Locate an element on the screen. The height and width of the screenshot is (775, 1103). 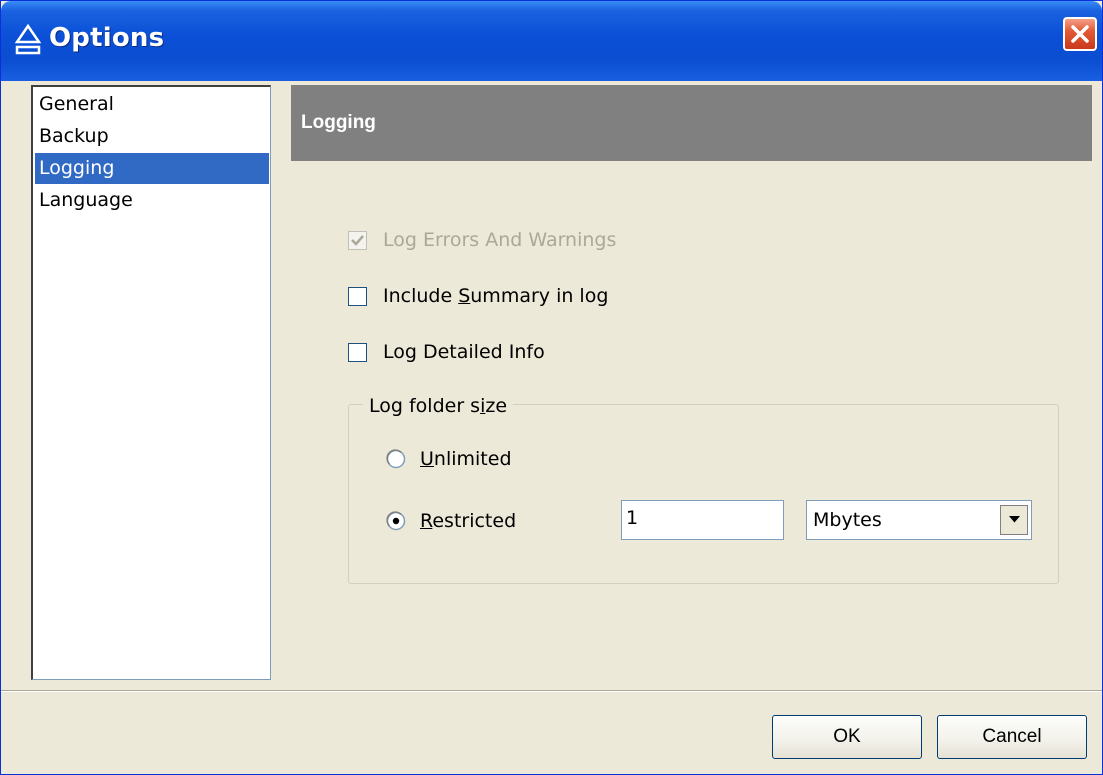
nav-item-language: Language is located at coordinates (152, 200).